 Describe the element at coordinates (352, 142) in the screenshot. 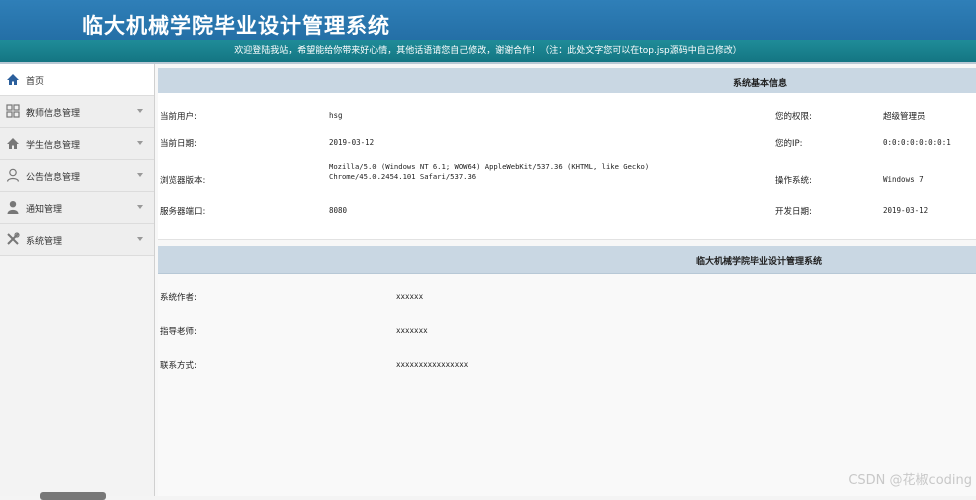

I see `current-date-value: 2019-03-12` at that location.